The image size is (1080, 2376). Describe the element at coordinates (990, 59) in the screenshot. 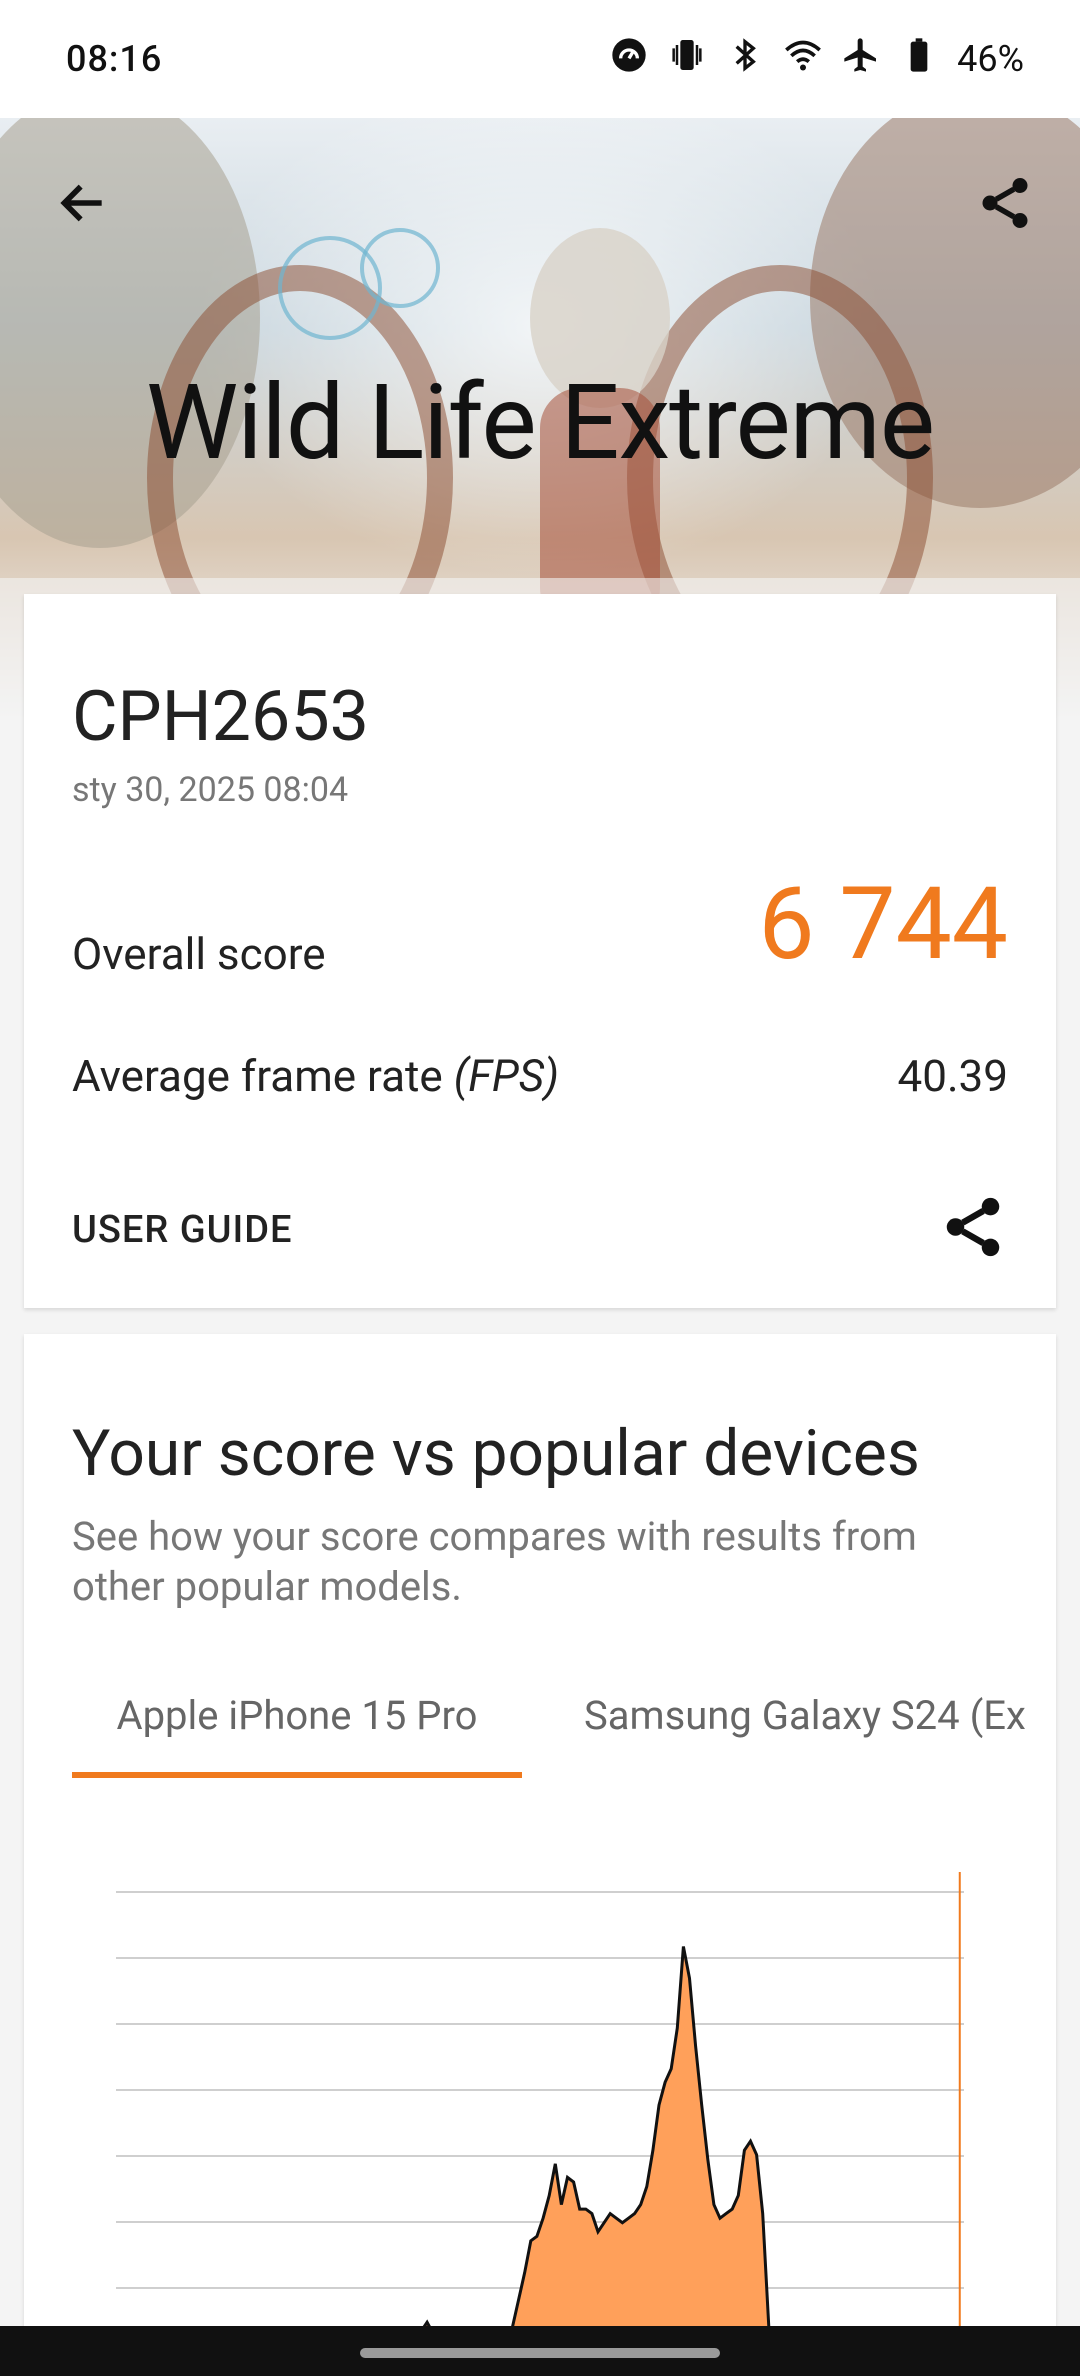

I see `battery-level: 46%` at that location.